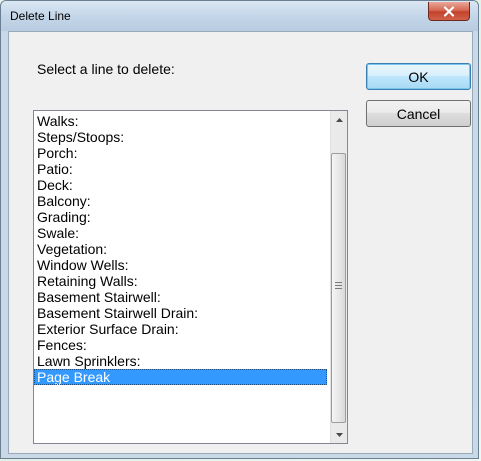 This screenshot has height=461, width=481. I want to click on prompt-label: Select a line to delete:, so click(106, 69).